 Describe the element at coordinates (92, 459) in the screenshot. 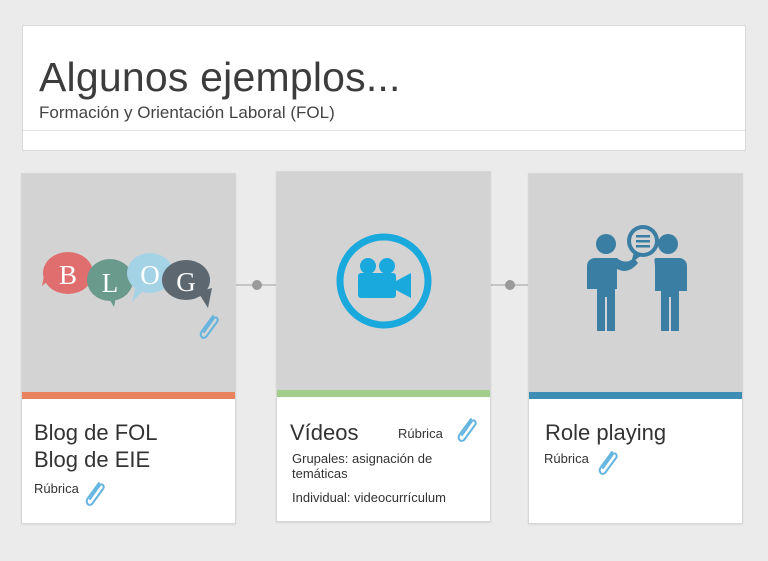

I see `card-blog-title-line2: Blog de EIE` at that location.